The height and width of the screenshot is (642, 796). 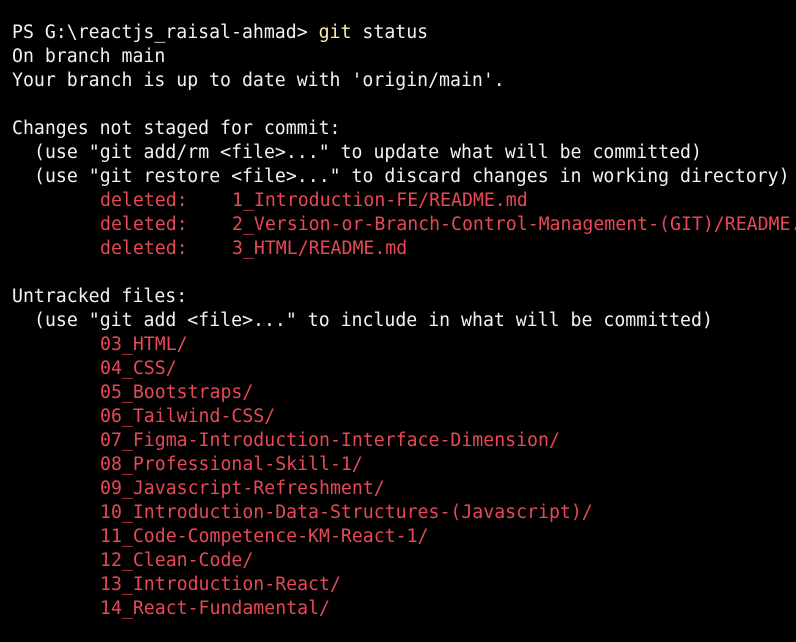 What do you see at coordinates (390, 32) in the screenshot?
I see `command-args: status` at bounding box center [390, 32].